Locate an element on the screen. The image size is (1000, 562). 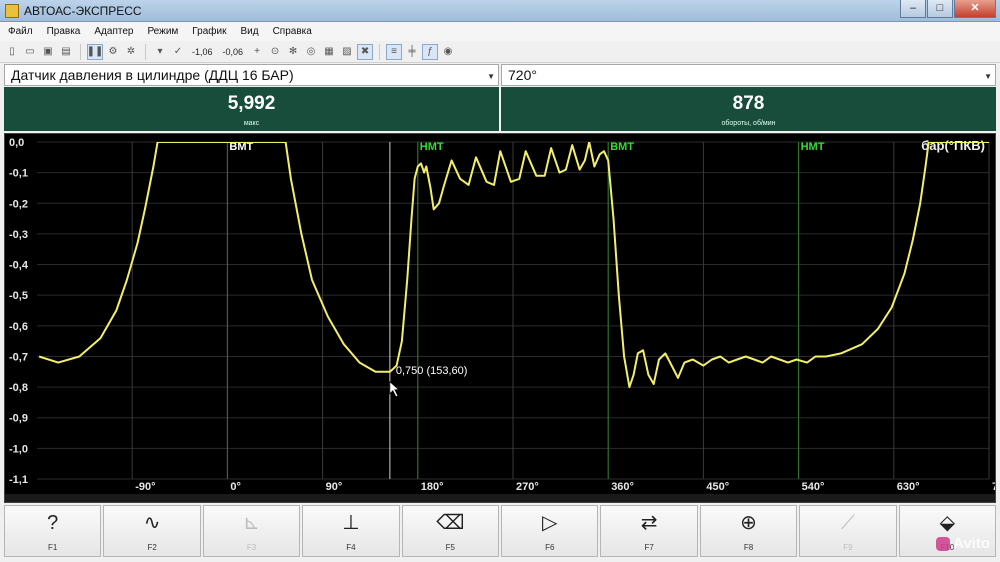
mouse-pointer-icon is located at coordinates (394, 389).